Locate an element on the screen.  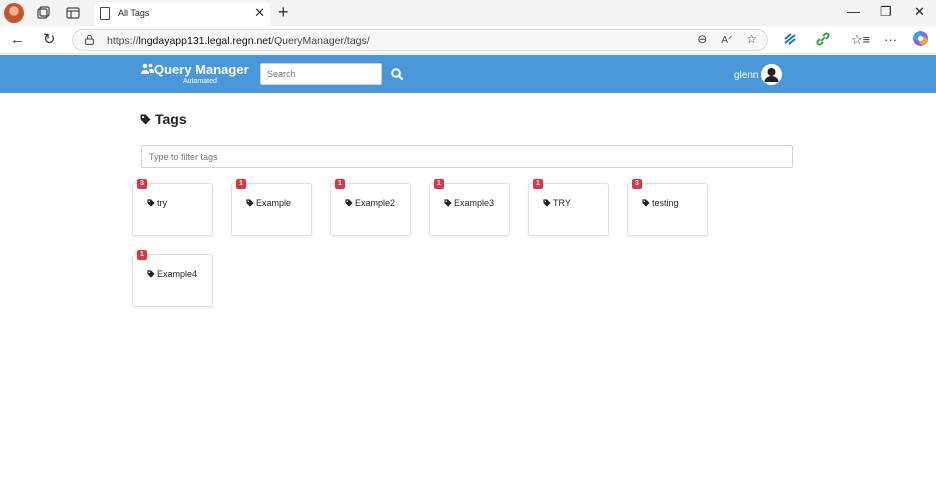
app-navbar: Query Manager Automated is located at coordinates (468, 74).